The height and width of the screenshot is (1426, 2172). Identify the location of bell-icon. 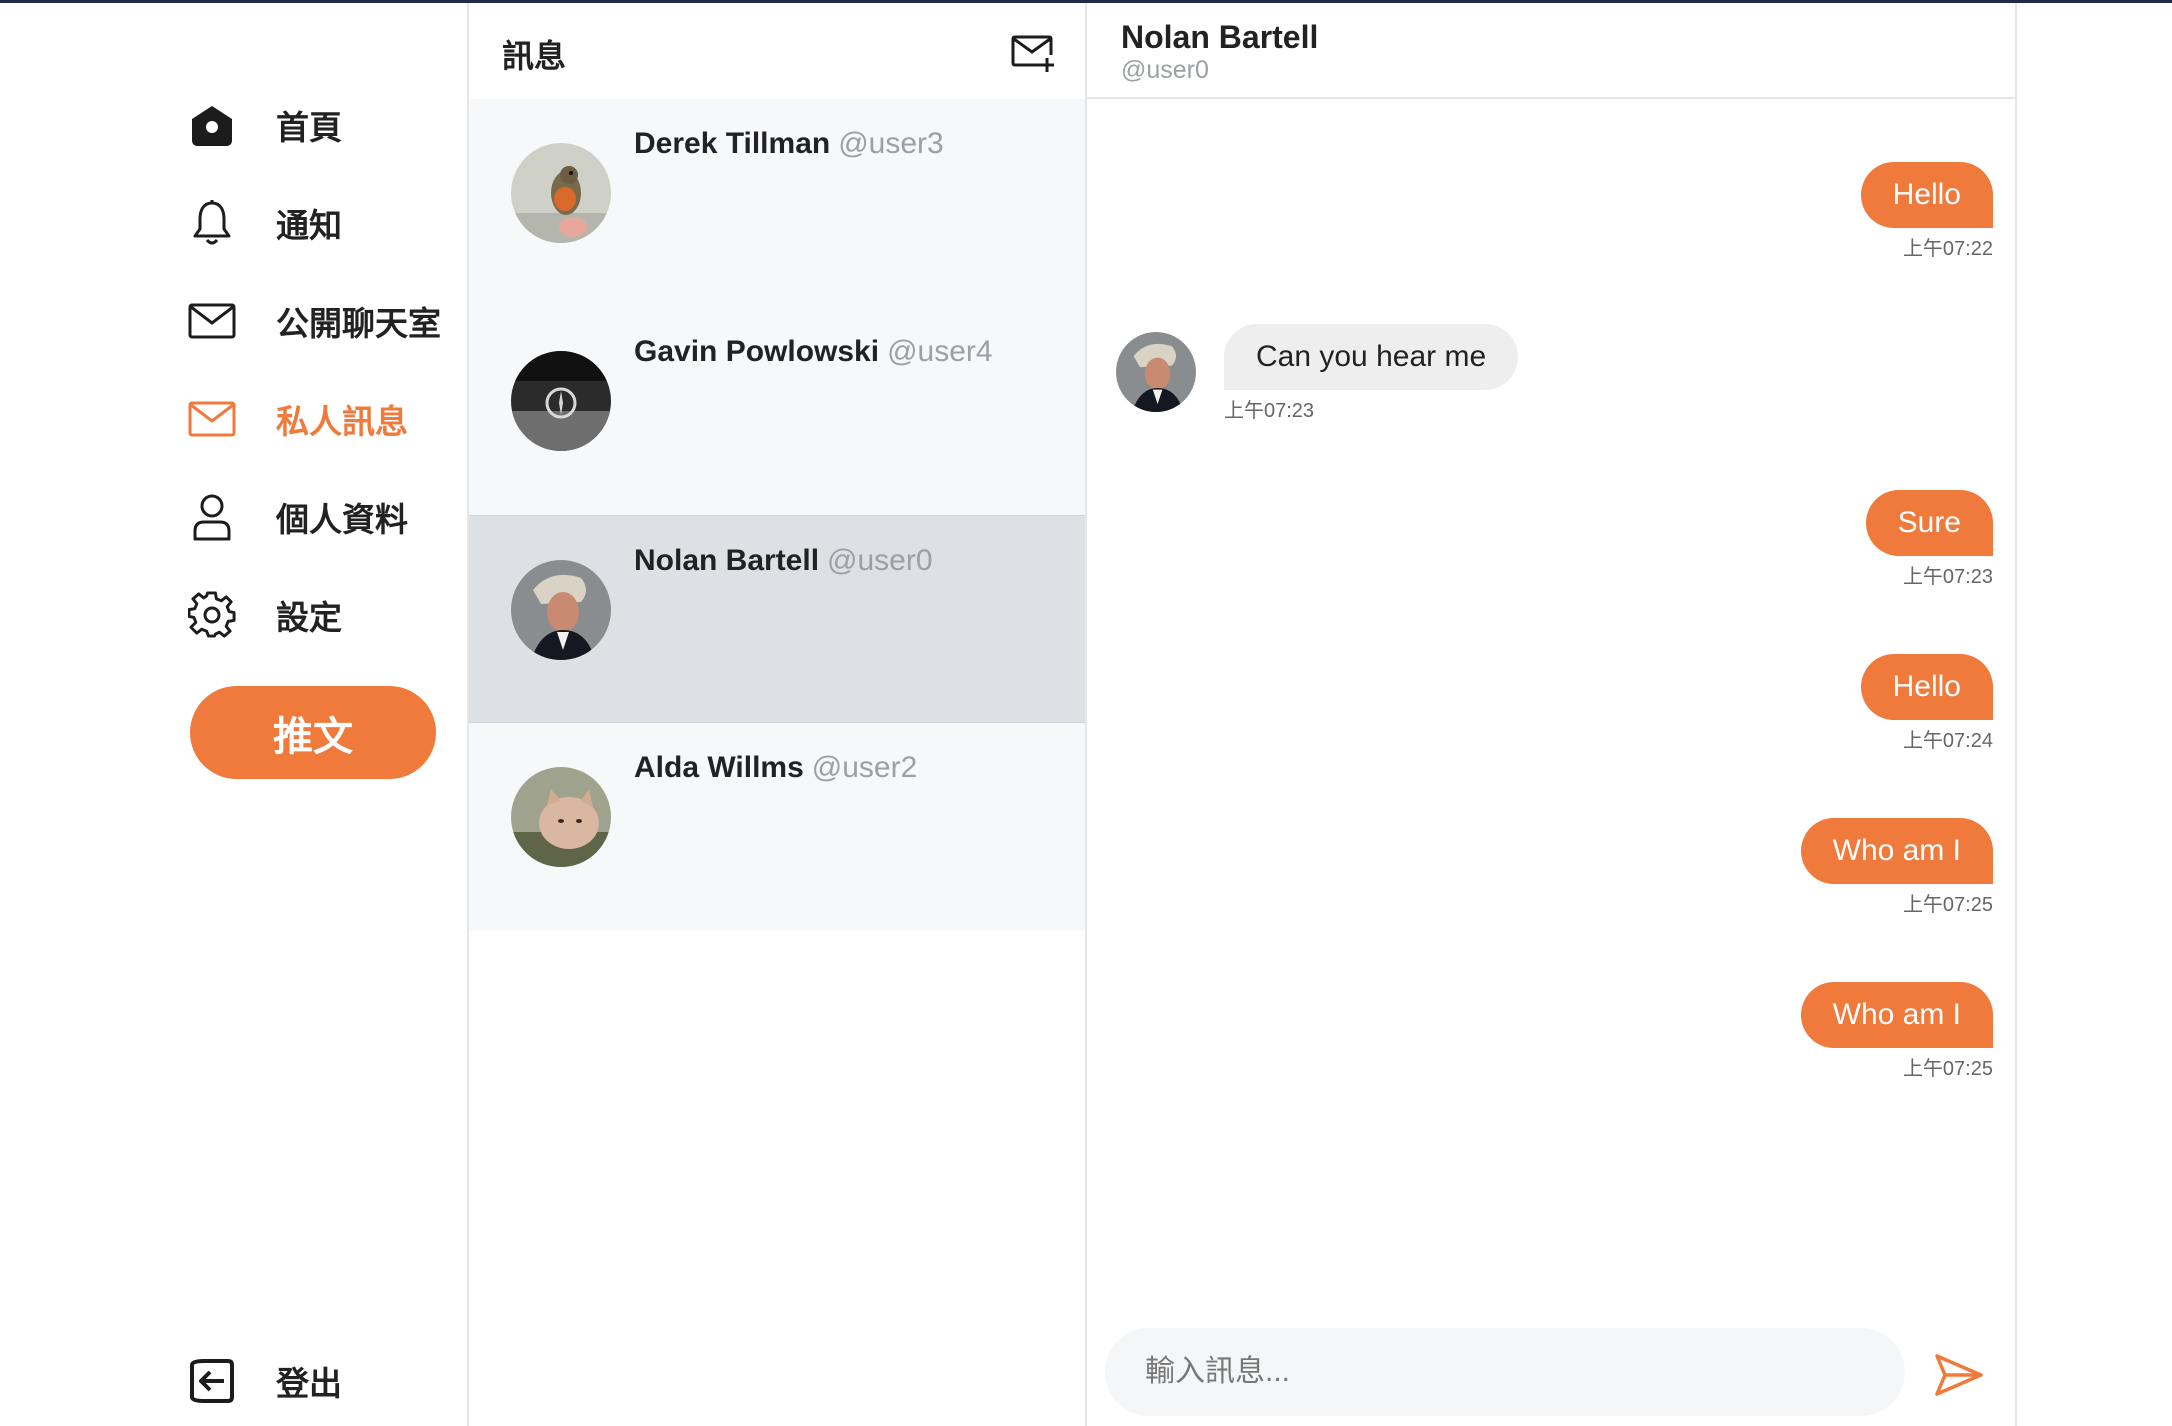
(212, 223).